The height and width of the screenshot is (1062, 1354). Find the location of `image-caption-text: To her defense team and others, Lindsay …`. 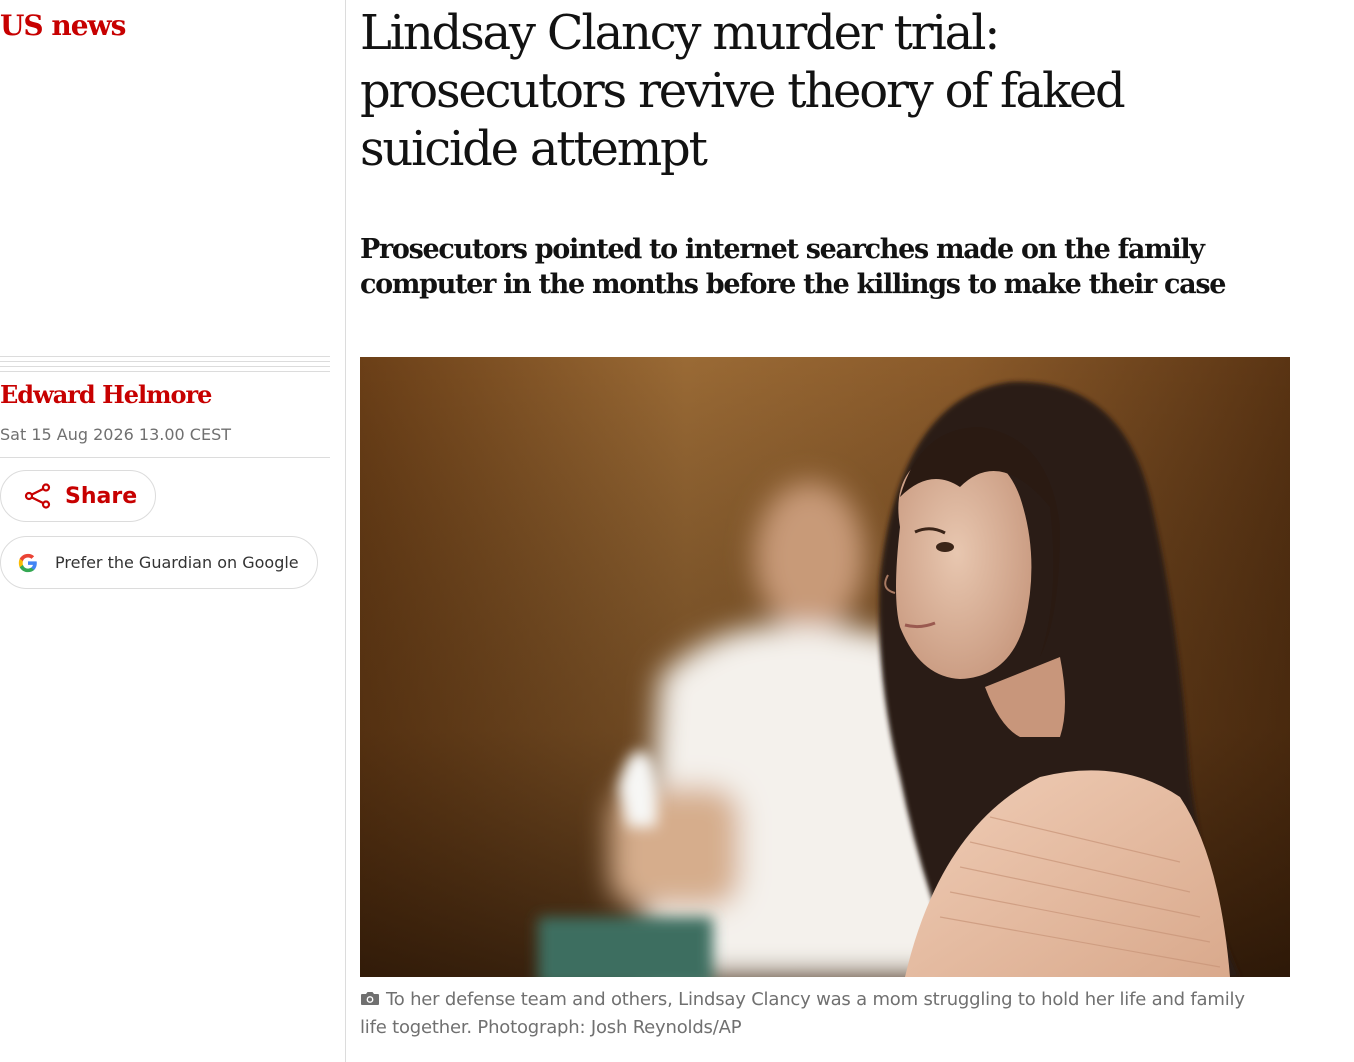

image-caption-text: To her defense team and others, Lindsay … is located at coordinates (802, 1013).